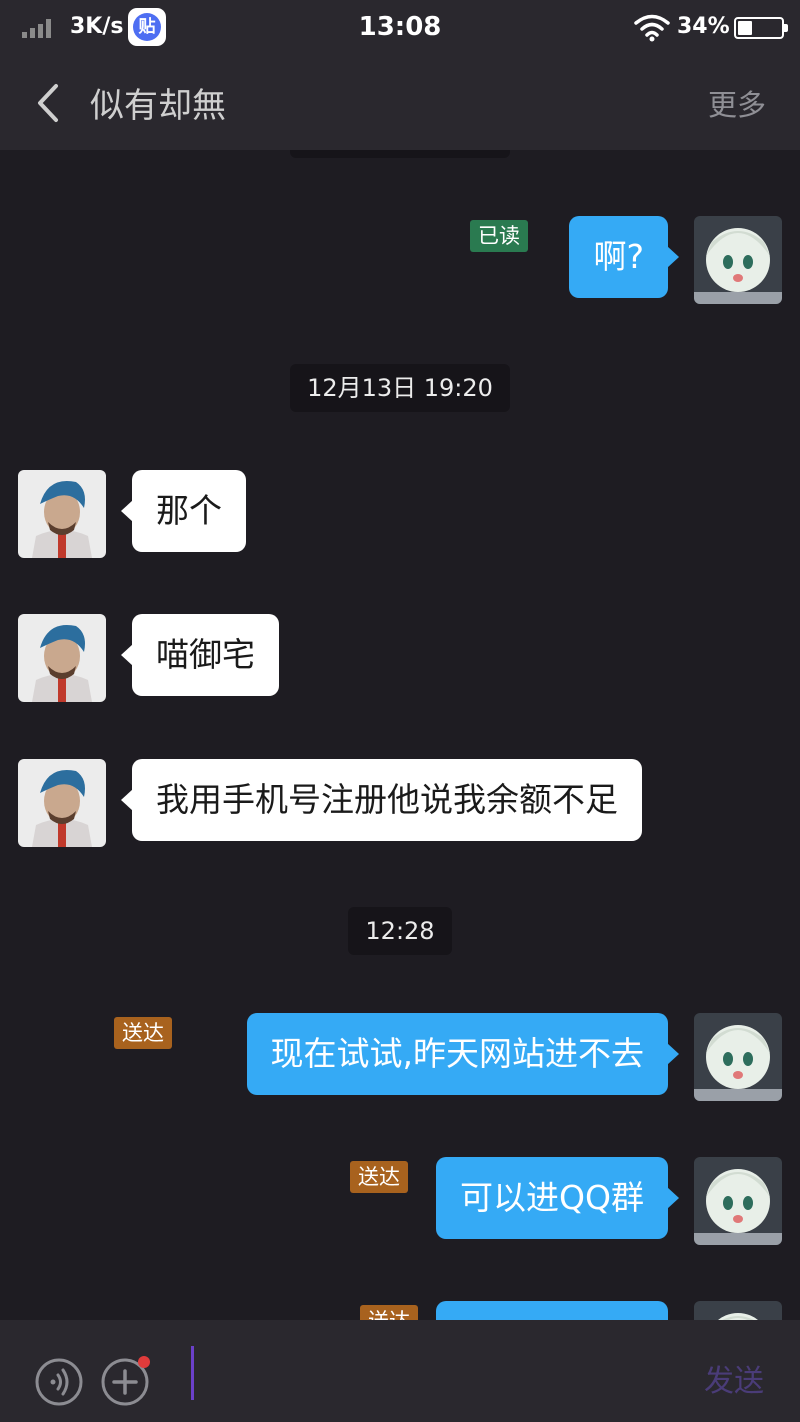  What do you see at coordinates (400, 388) in the screenshot?
I see `timestamp-chip: 12月13日 19:20` at bounding box center [400, 388].